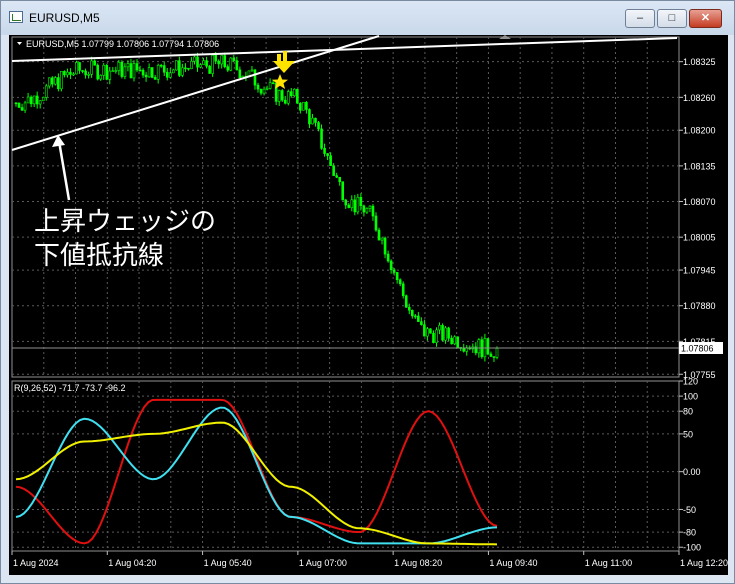  Describe the element at coordinates (699, 98) in the screenshot. I see `price-tick-label: 1.08260` at that location.